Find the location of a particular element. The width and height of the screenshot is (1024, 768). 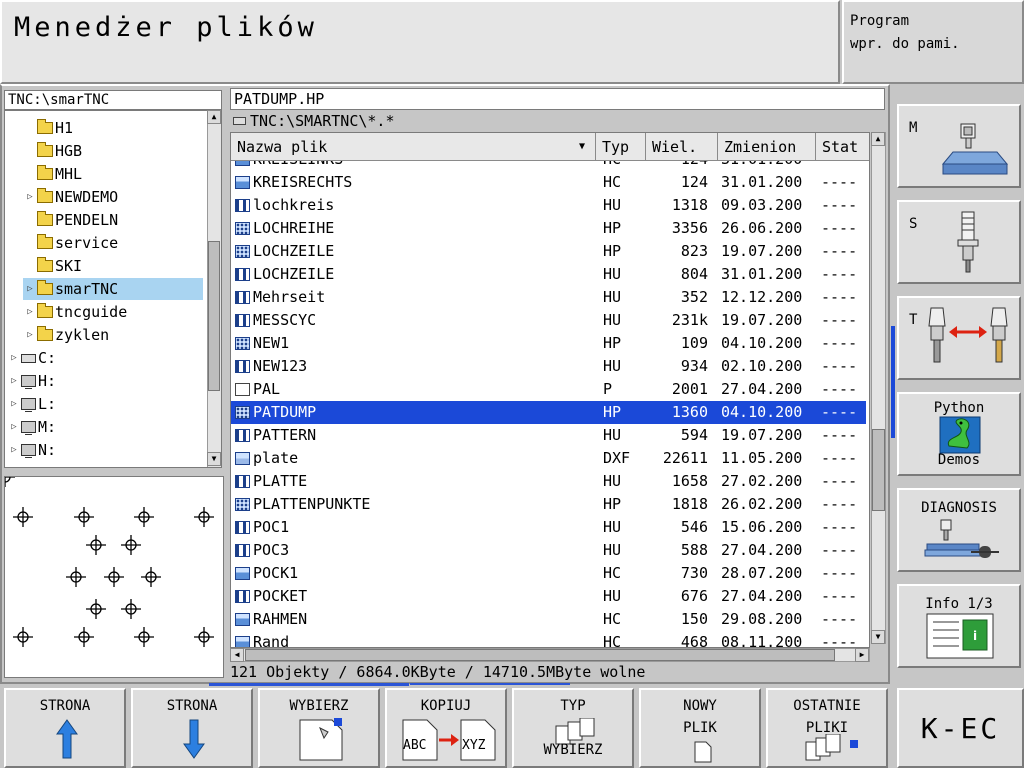

column-header-size: Wiel. is located at coordinates (682, 147).